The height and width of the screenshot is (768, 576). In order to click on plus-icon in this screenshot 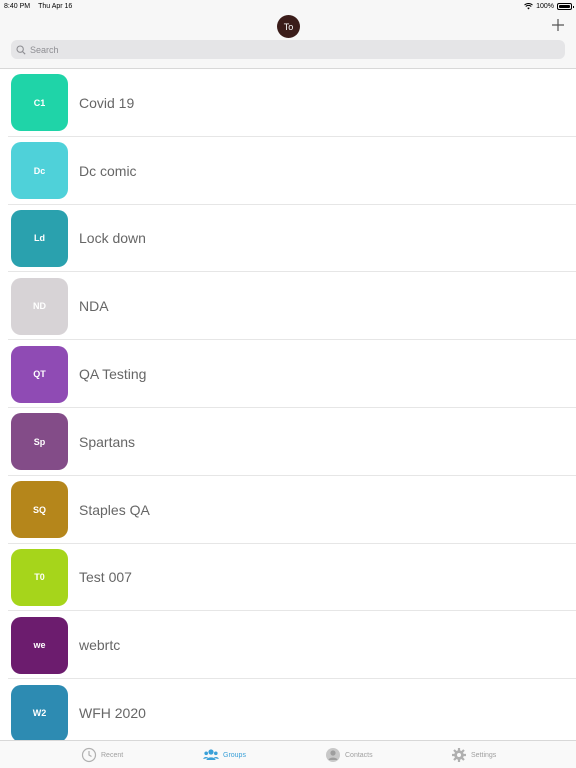, I will do `click(558, 25)`.